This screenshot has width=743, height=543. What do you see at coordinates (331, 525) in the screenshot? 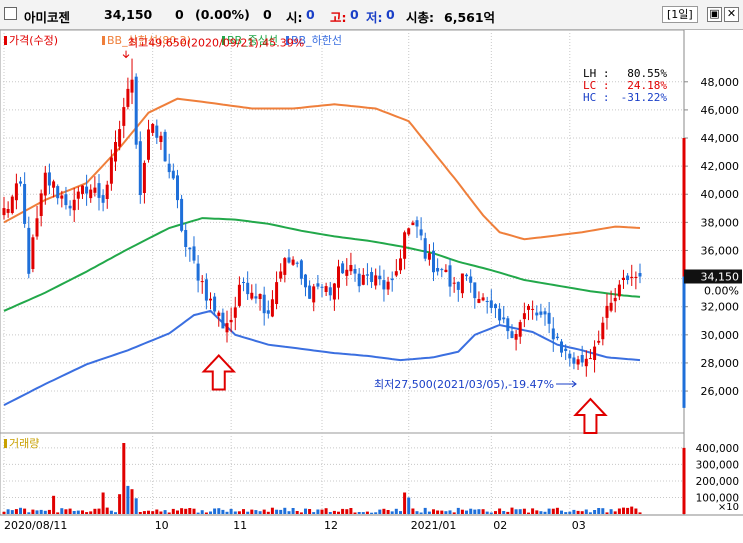
I see `date-tick-label: 12` at bounding box center [331, 525].